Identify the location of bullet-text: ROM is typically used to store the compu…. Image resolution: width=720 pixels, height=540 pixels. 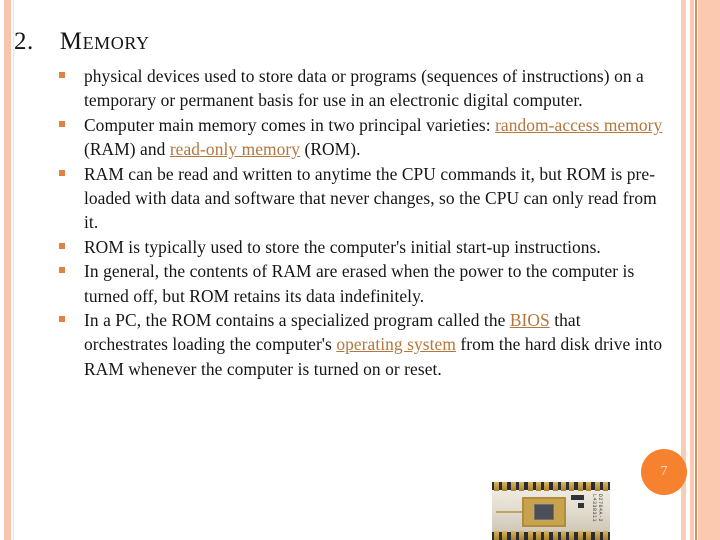
(342, 246).